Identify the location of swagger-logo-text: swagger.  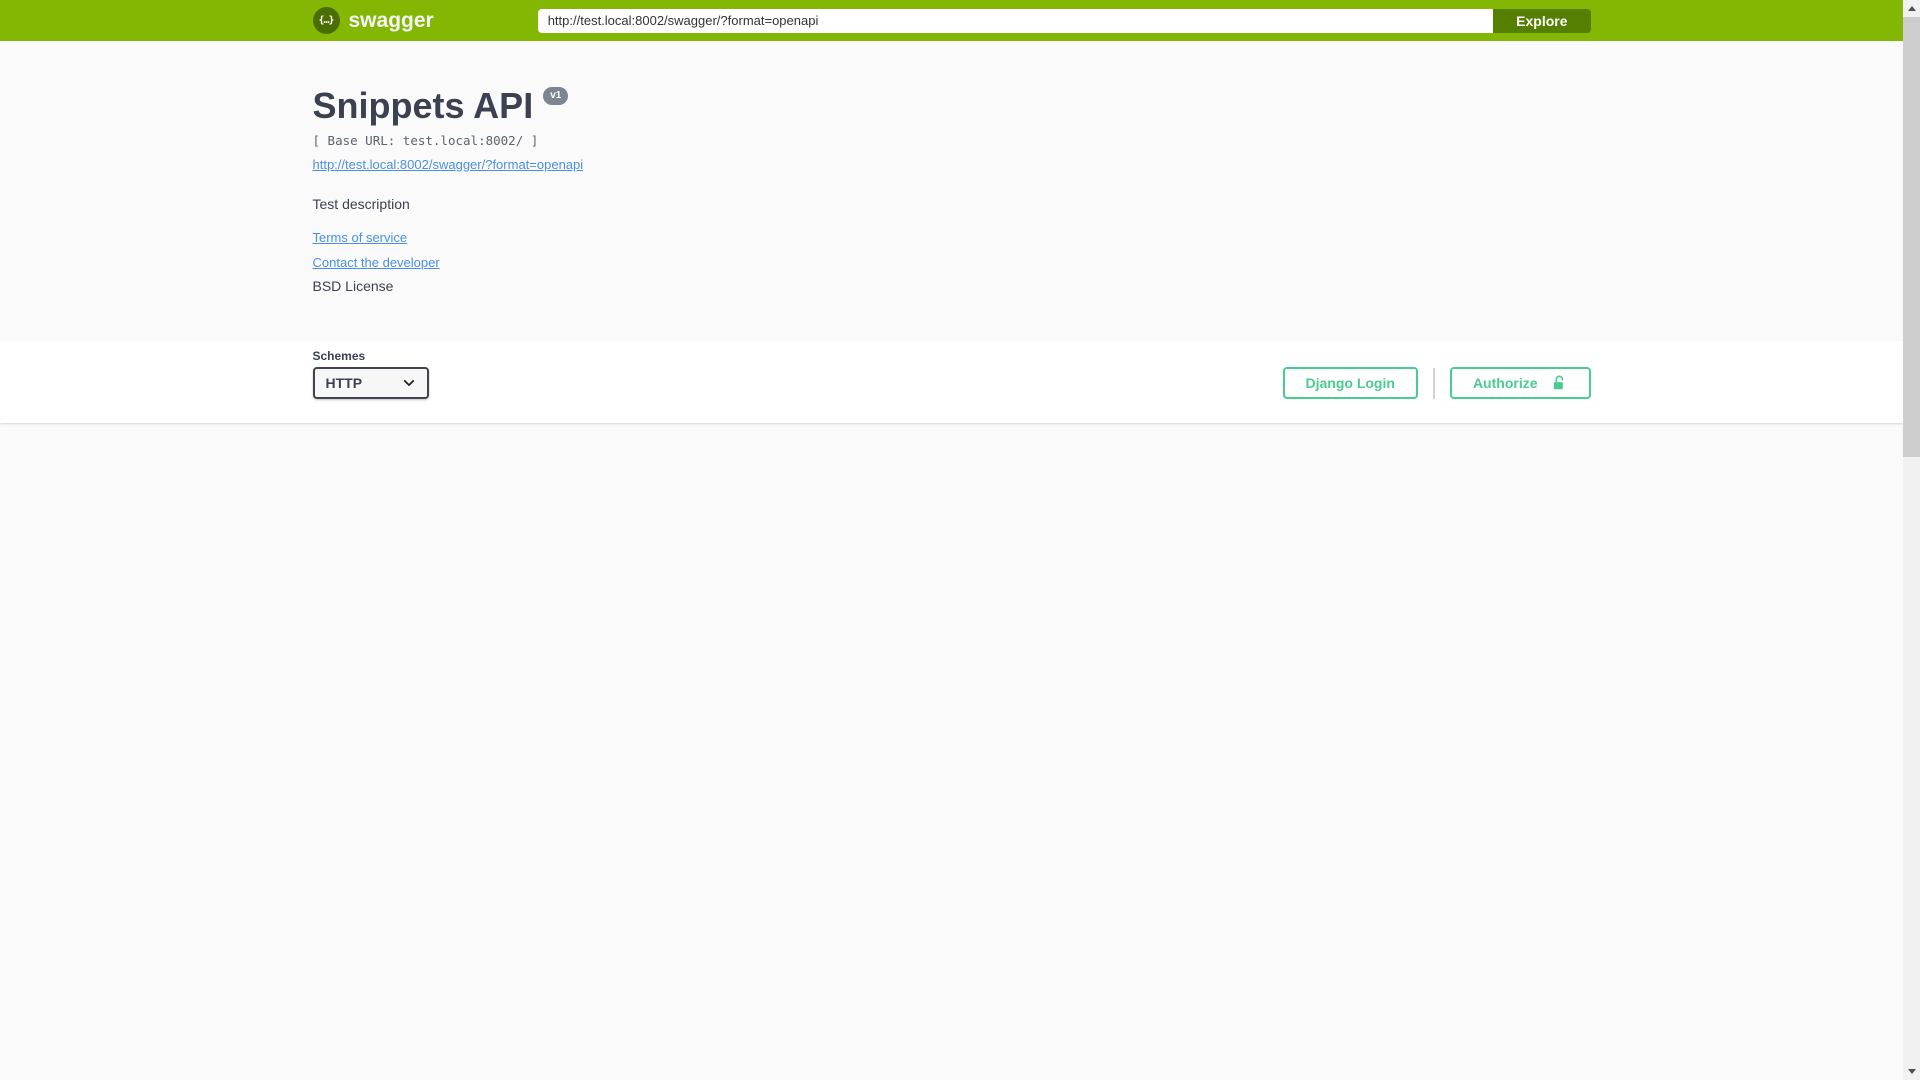
(391, 20).